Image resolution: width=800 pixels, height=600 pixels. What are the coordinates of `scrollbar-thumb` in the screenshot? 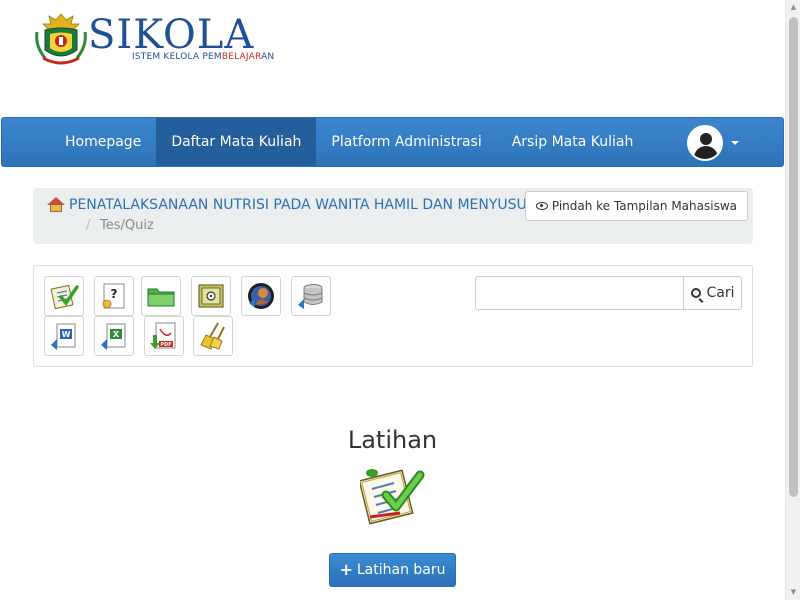 It's located at (793, 257).